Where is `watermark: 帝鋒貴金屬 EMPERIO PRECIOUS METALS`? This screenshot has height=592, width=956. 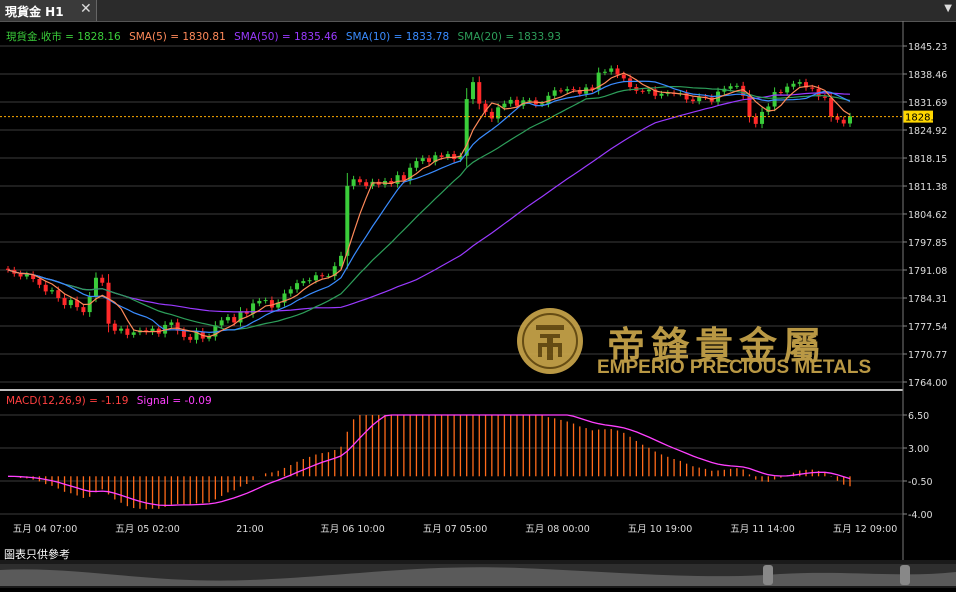
watermark: 帝鋒貴金屬 EMPERIO PRECIOUS METALS is located at coordinates (694, 343).